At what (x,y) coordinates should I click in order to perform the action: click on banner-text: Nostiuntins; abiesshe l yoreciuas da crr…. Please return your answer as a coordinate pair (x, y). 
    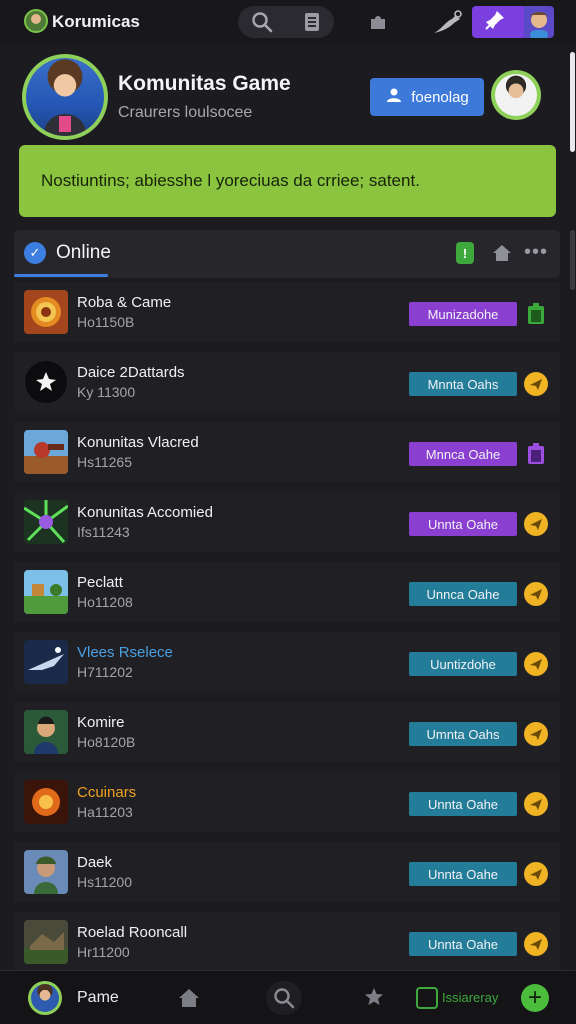
    Looking at the image, I should click on (230, 180).